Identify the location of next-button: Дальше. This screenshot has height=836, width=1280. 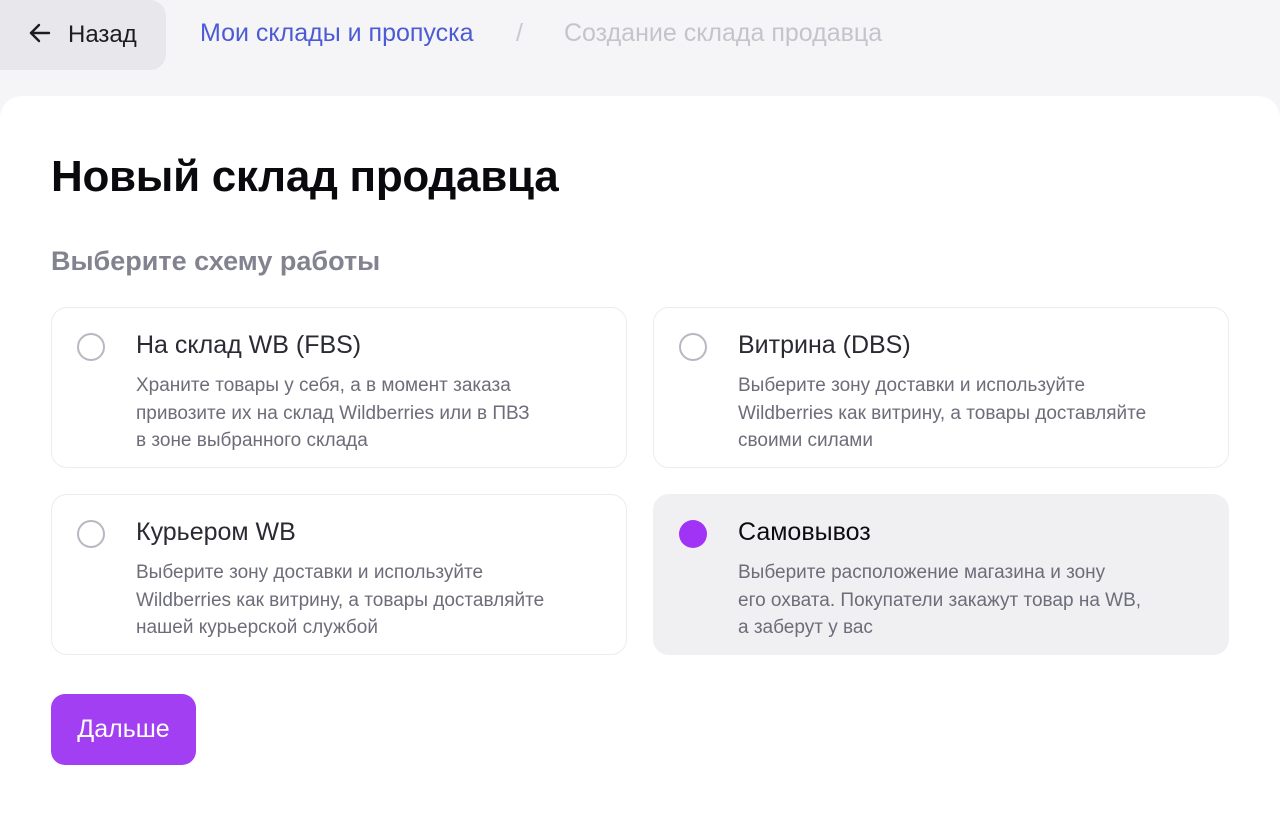
(123, 729).